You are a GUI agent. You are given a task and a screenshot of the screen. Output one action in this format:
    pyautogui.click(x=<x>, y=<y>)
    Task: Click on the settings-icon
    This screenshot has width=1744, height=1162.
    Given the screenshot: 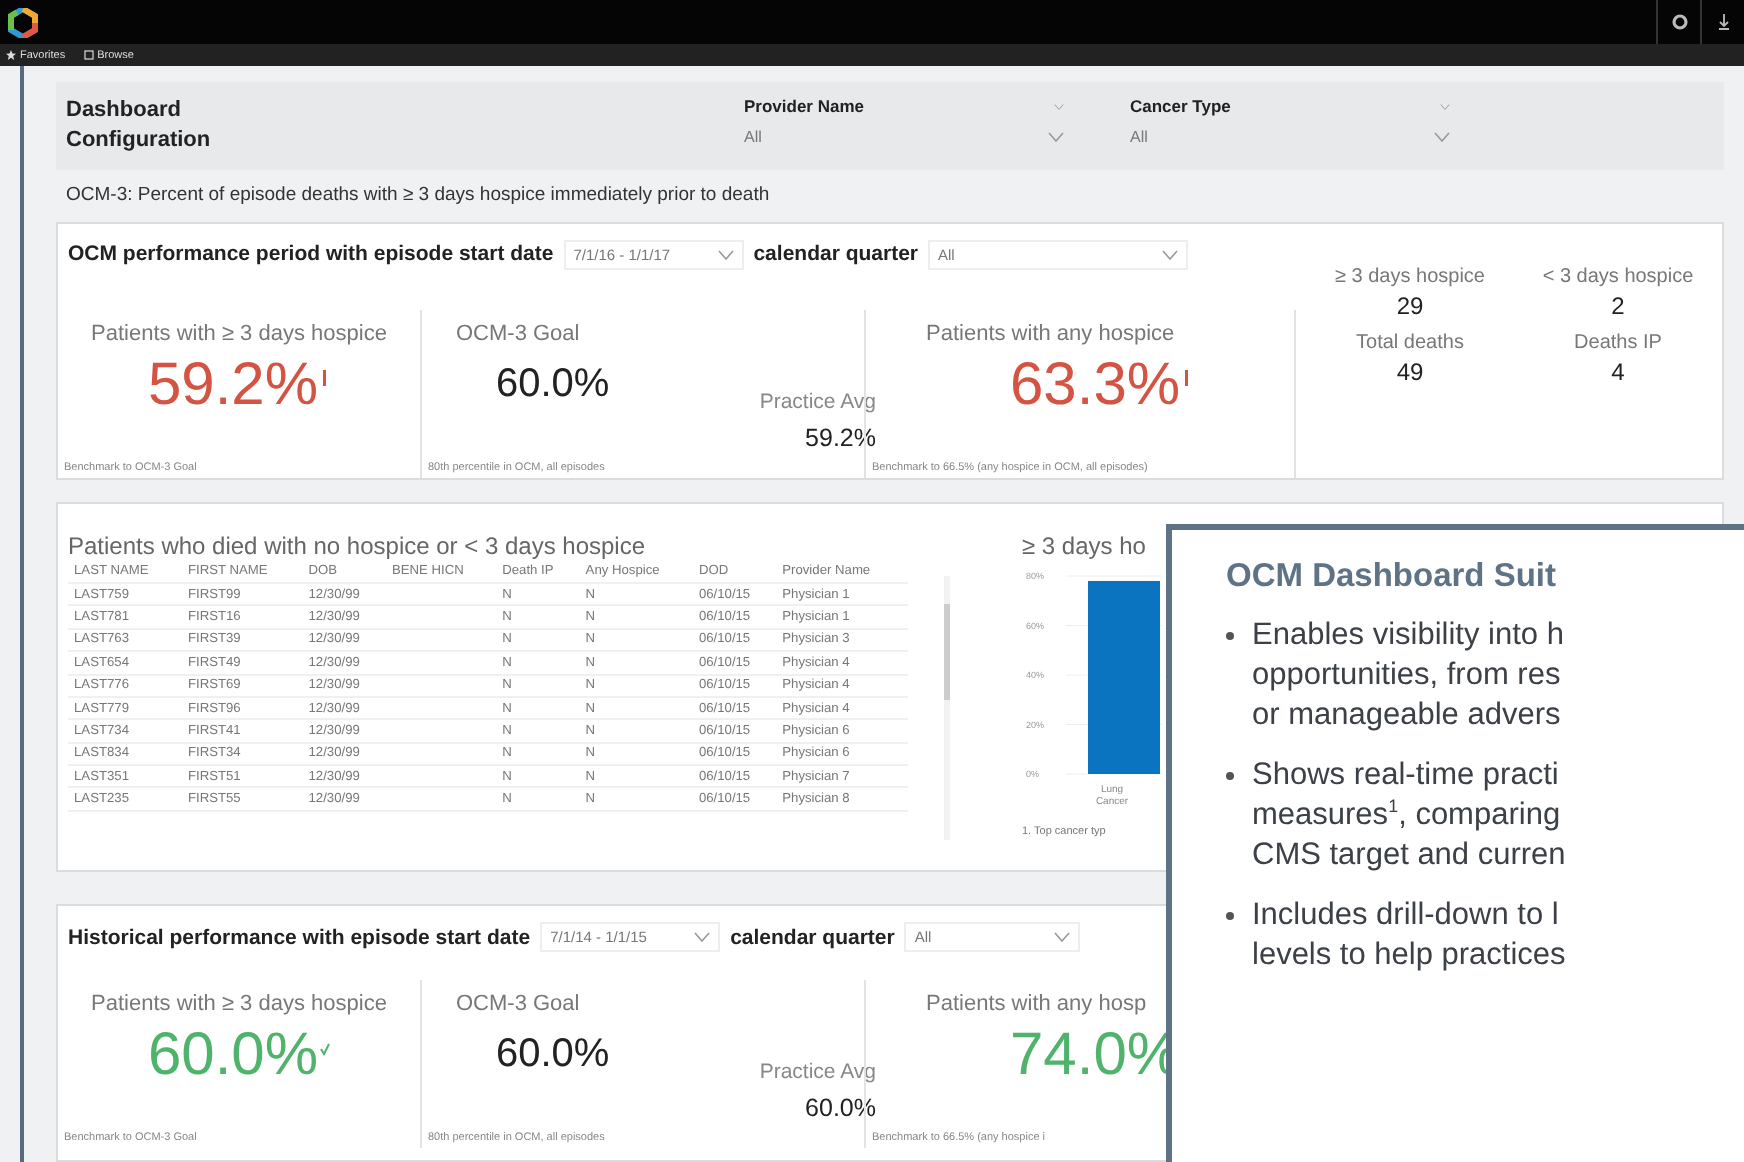 What is the action you would take?
    pyautogui.click(x=1679, y=22)
    